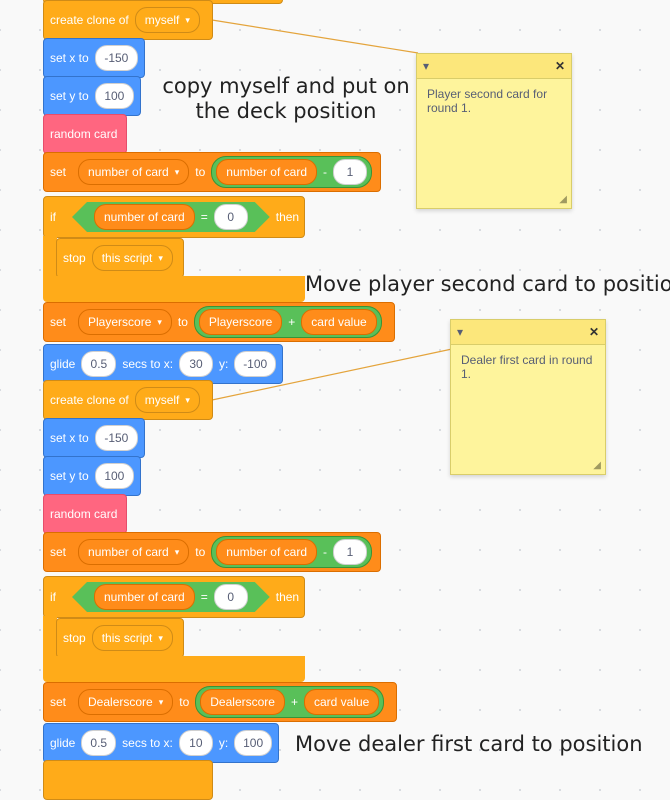  I want to click on script-comment-1: copy myself and put on the deck position, so click(286, 98).